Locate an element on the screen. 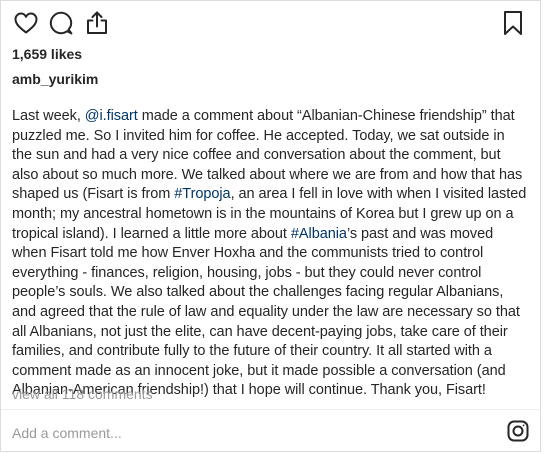  view-all-comments-link: view all 118 comments is located at coordinates (82, 394).